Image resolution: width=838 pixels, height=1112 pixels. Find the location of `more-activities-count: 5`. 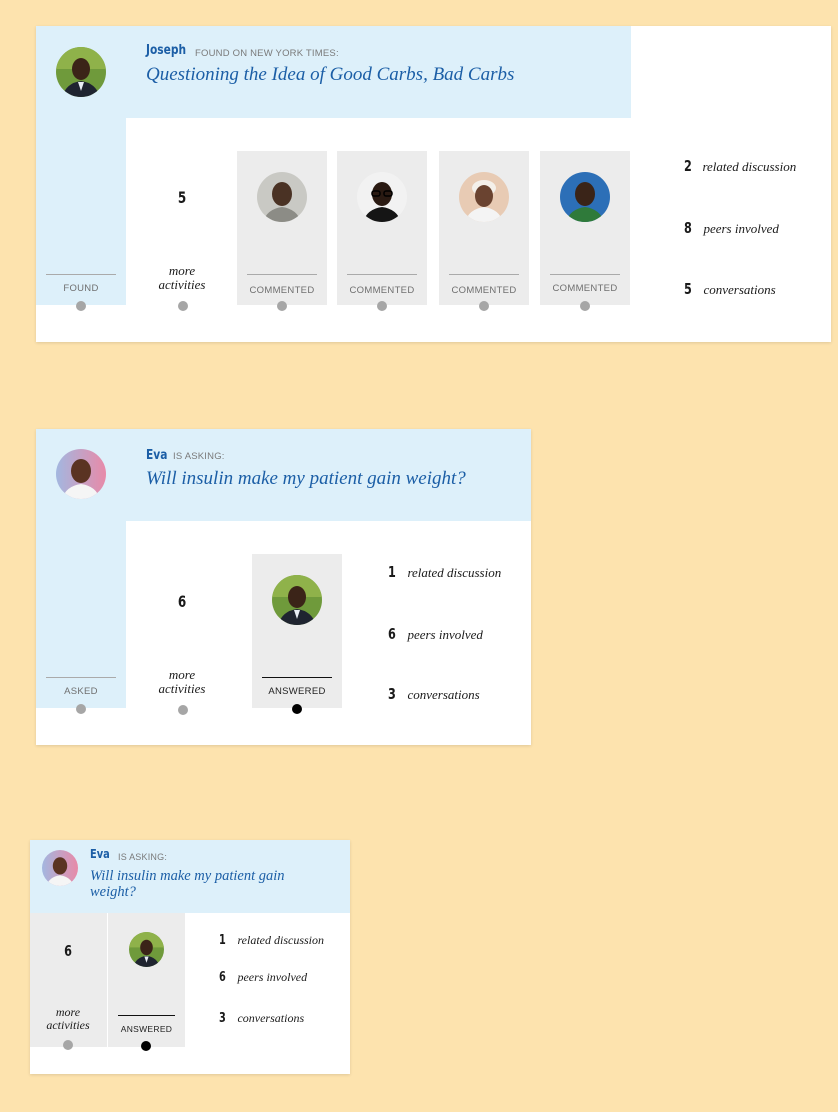

more-activities-count: 5 is located at coordinates (182, 197).